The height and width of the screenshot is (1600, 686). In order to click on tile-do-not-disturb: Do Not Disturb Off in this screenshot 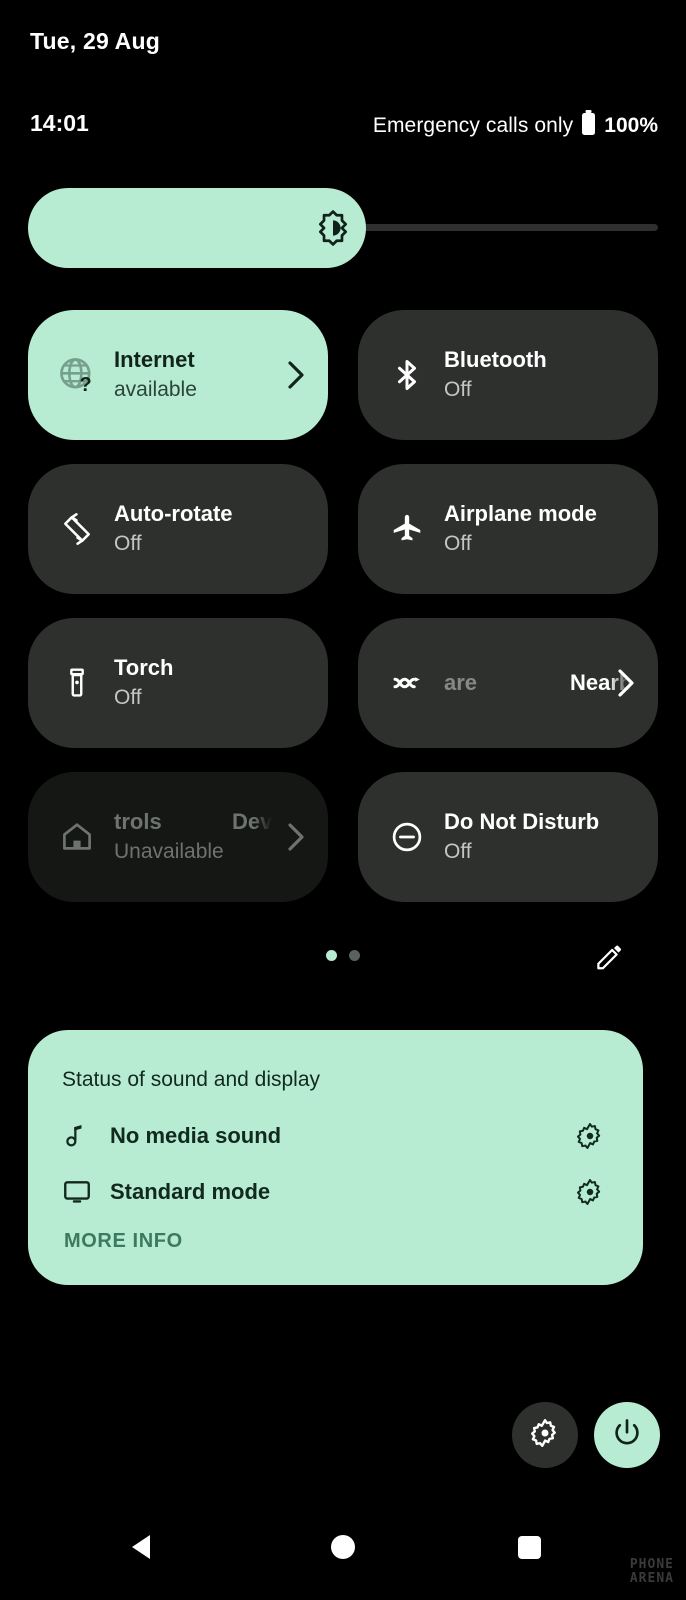, I will do `click(508, 837)`.